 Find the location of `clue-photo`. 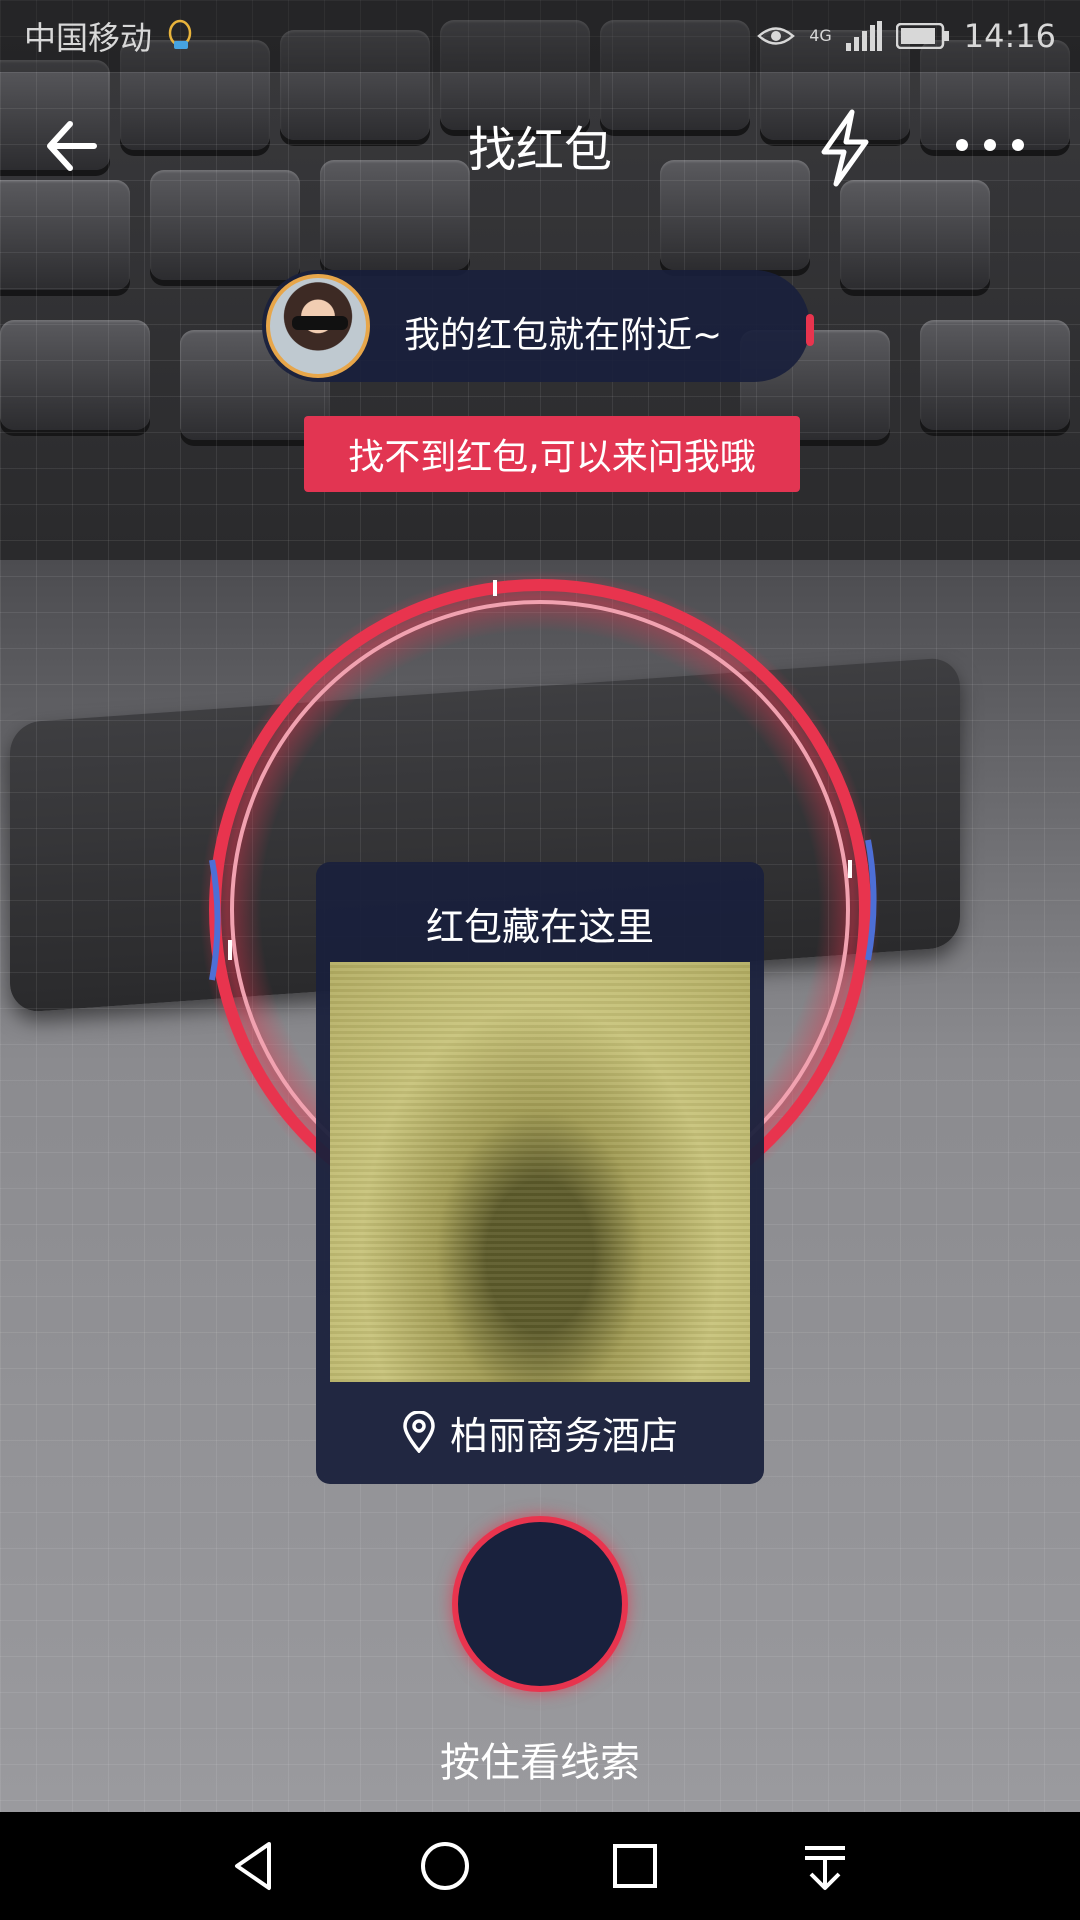

clue-photo is located at coordinates (540, 1172).